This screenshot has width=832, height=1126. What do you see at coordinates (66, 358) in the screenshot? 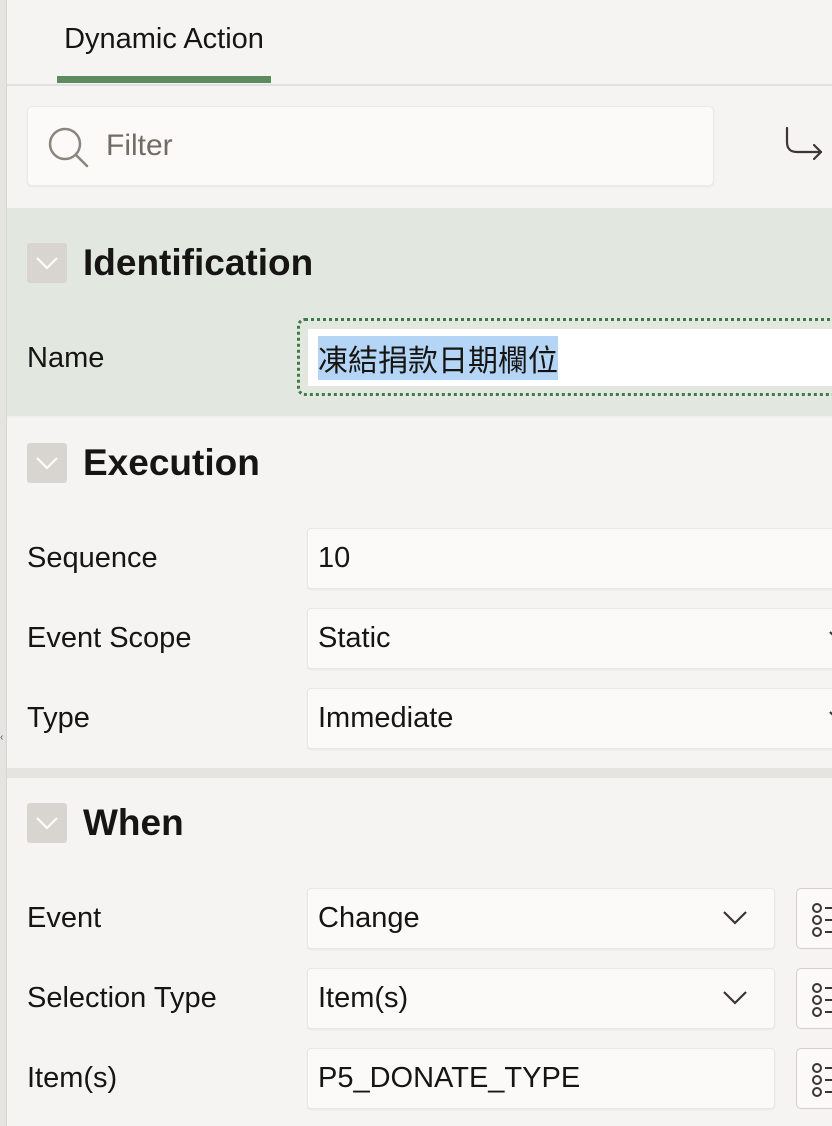
I see `name-label: Name` at bounding box center [66, 358].